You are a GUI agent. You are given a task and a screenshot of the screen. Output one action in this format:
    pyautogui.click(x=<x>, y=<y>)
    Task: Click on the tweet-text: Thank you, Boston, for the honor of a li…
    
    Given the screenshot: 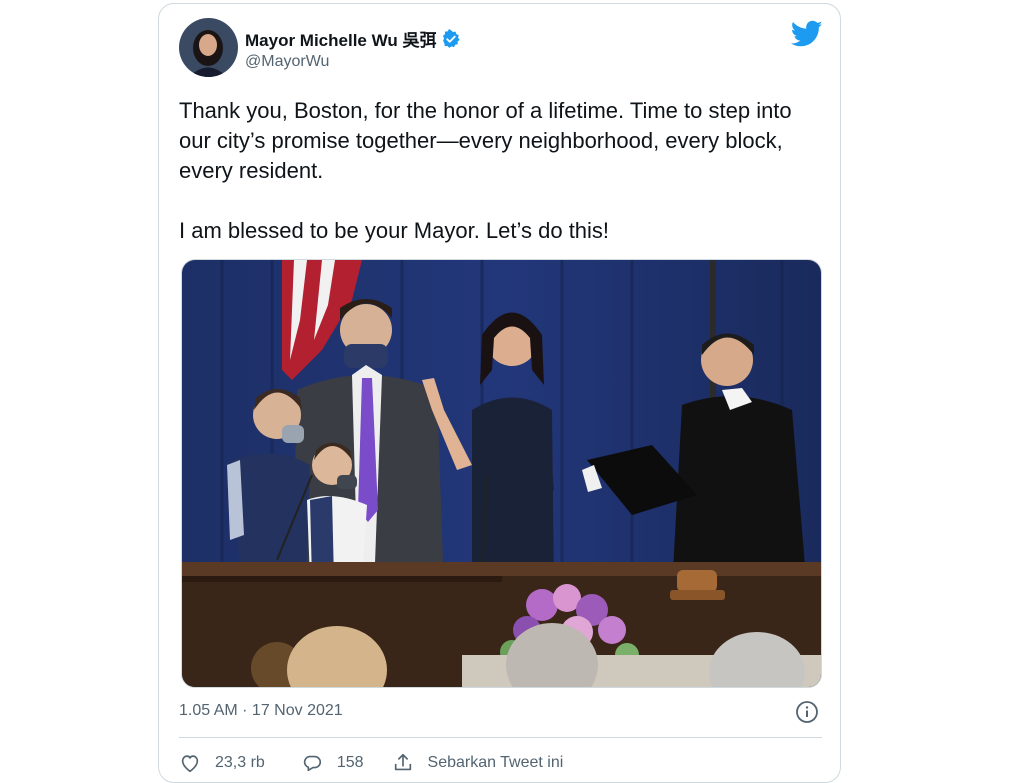 What is the action you would take?
    pyautogui.click(x=499, y=171)
    